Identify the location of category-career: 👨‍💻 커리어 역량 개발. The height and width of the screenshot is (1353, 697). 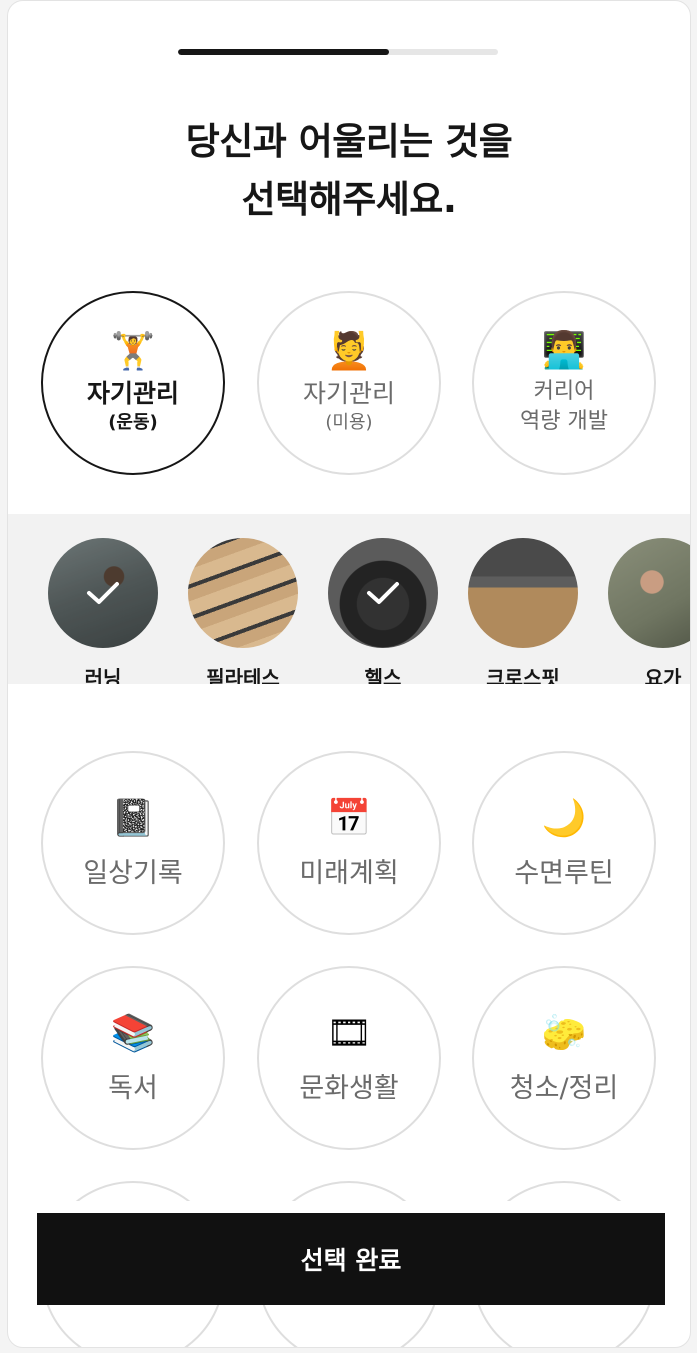
(564, 383).